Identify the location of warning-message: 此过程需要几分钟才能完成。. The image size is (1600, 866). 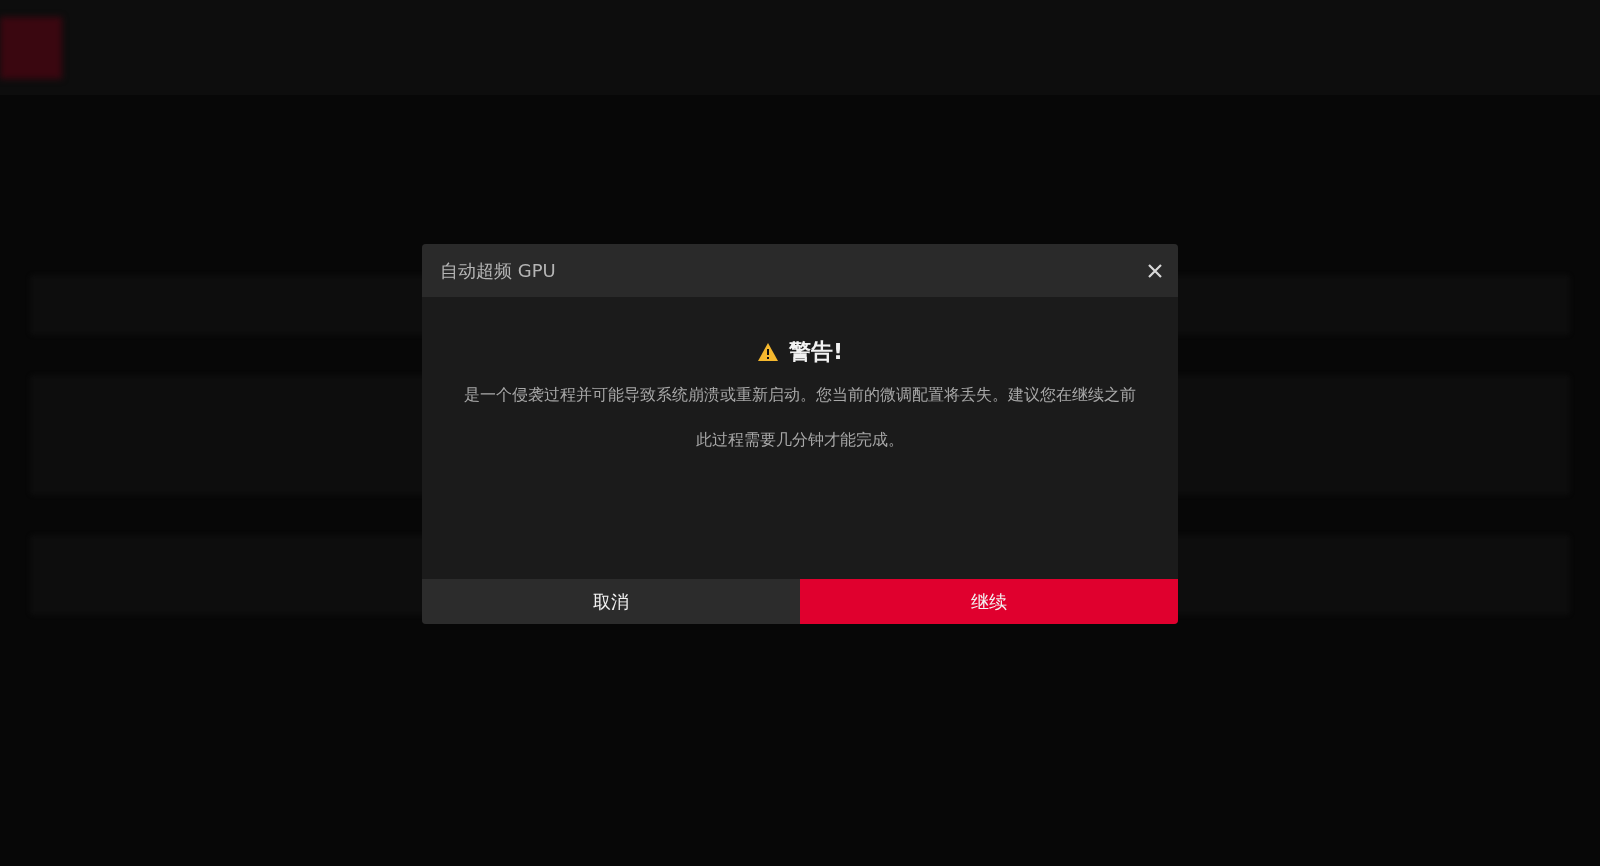
(800, 440).